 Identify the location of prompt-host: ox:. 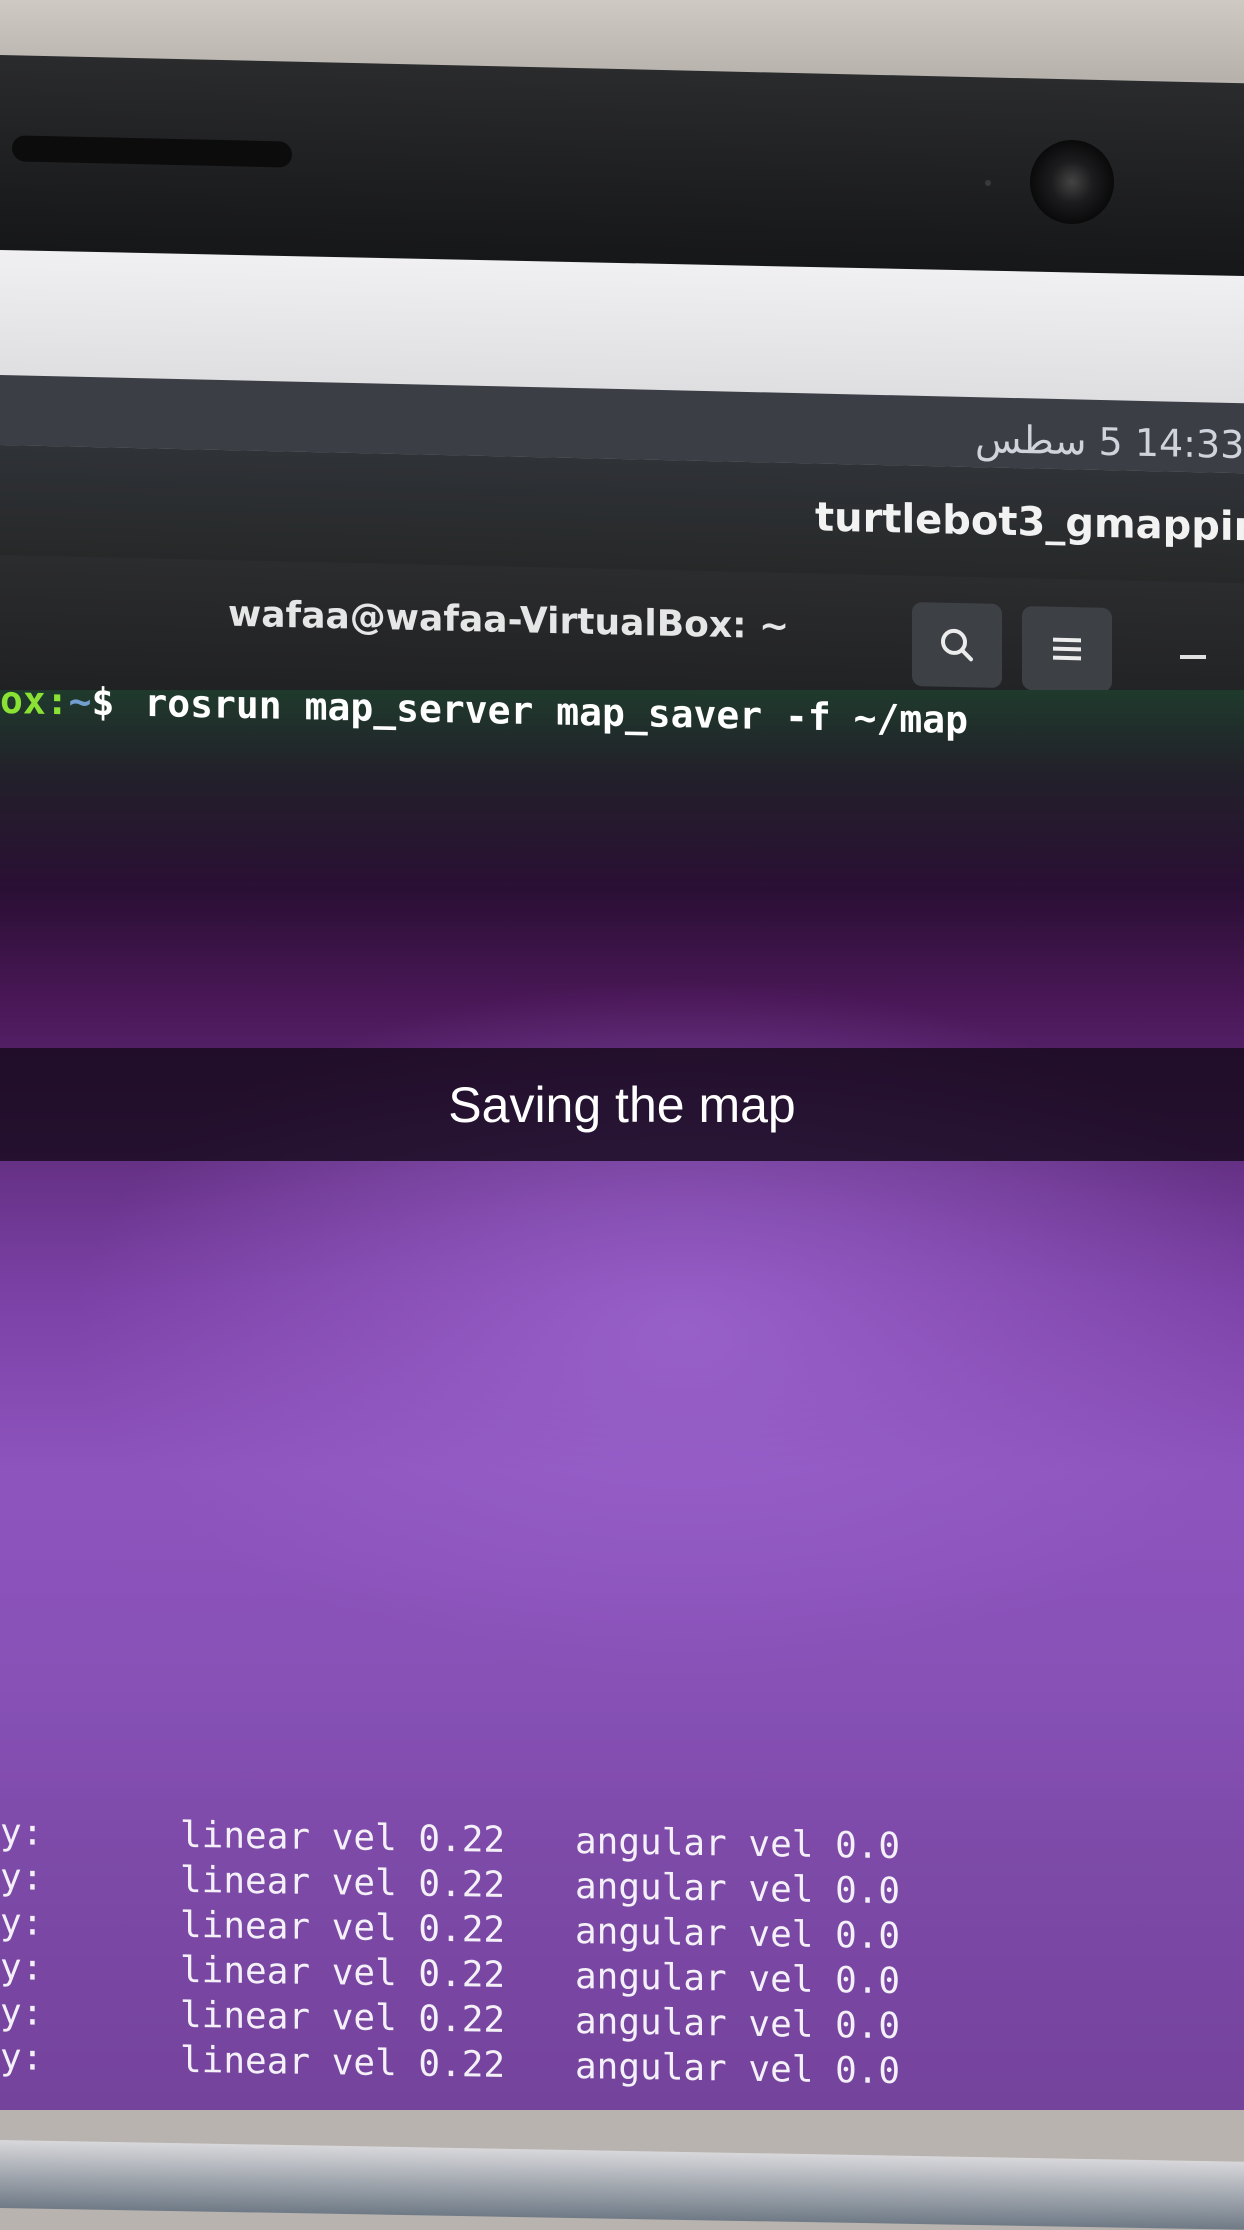
(34, 700).